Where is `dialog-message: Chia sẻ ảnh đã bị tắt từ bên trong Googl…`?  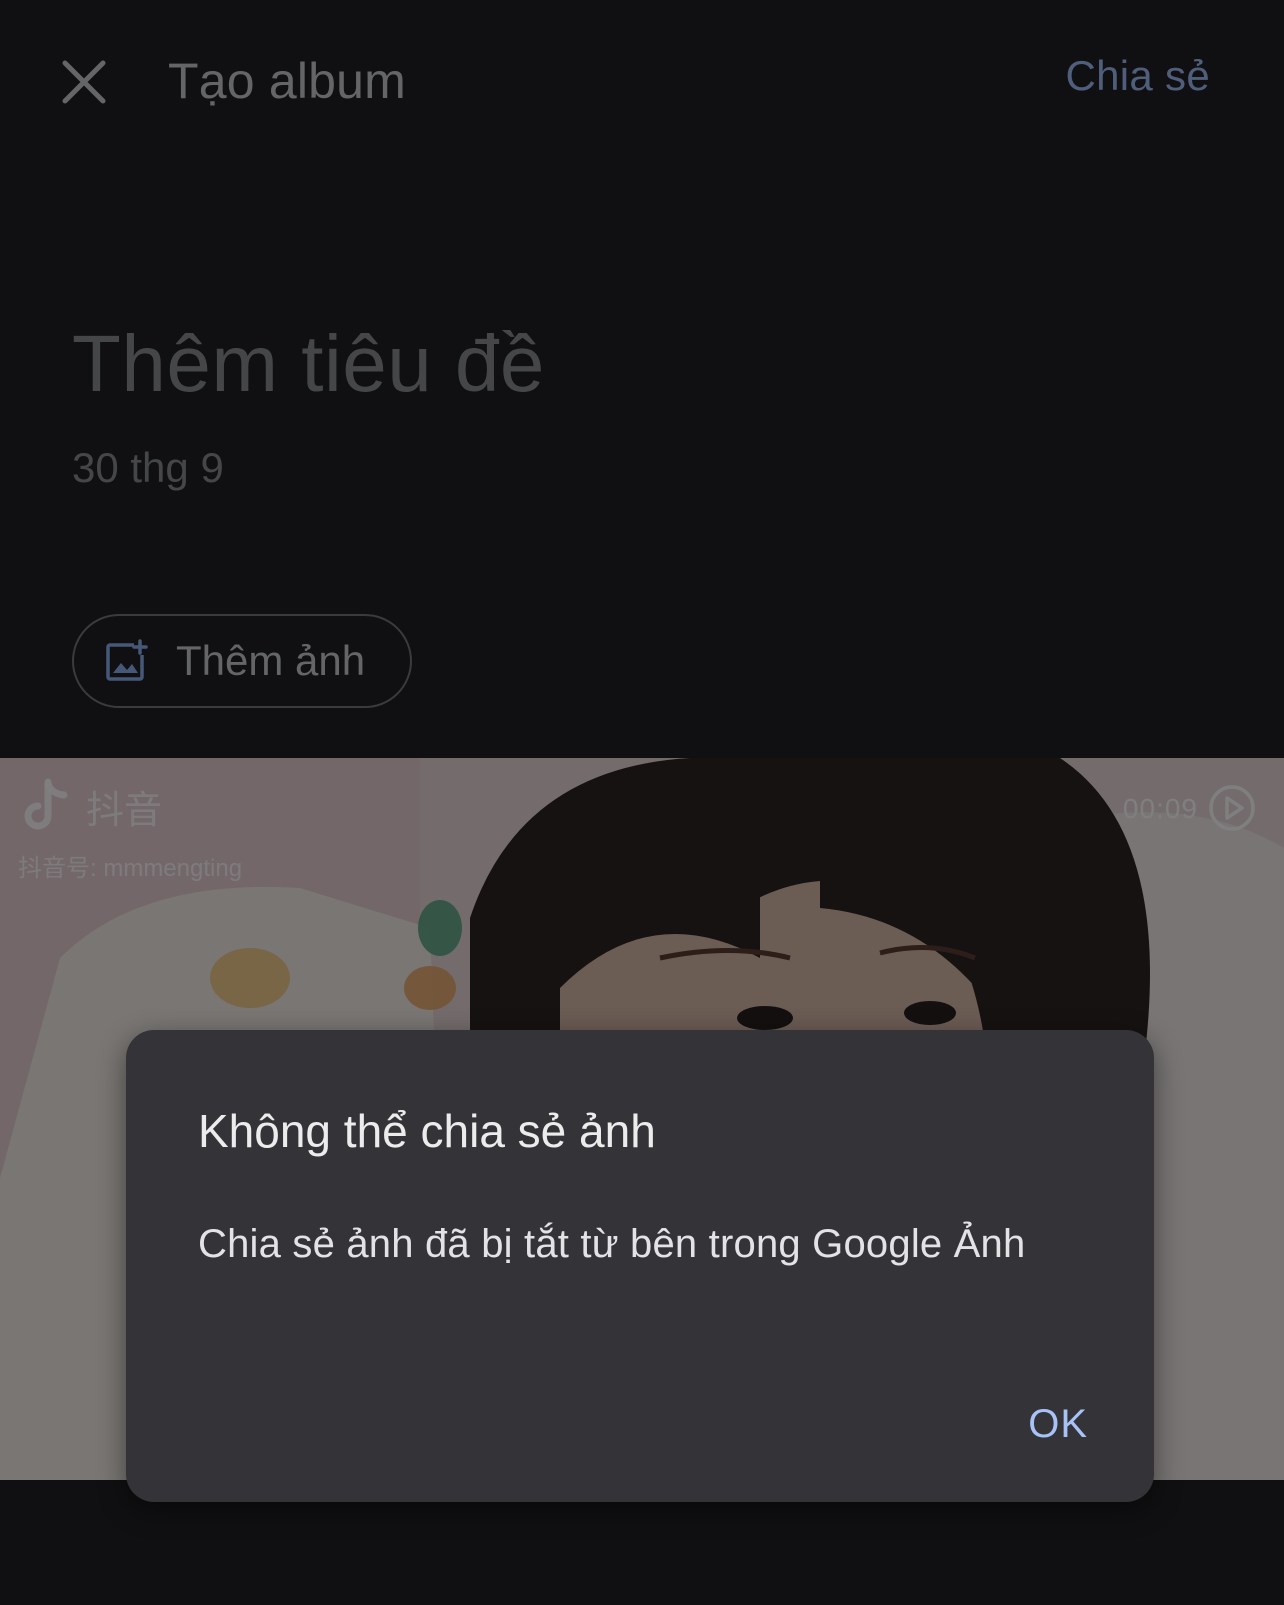
dialog-message: Chia sẻ ảnh đã bị tắt từ bên trong Googl… is located at coordinates (612, 1244).